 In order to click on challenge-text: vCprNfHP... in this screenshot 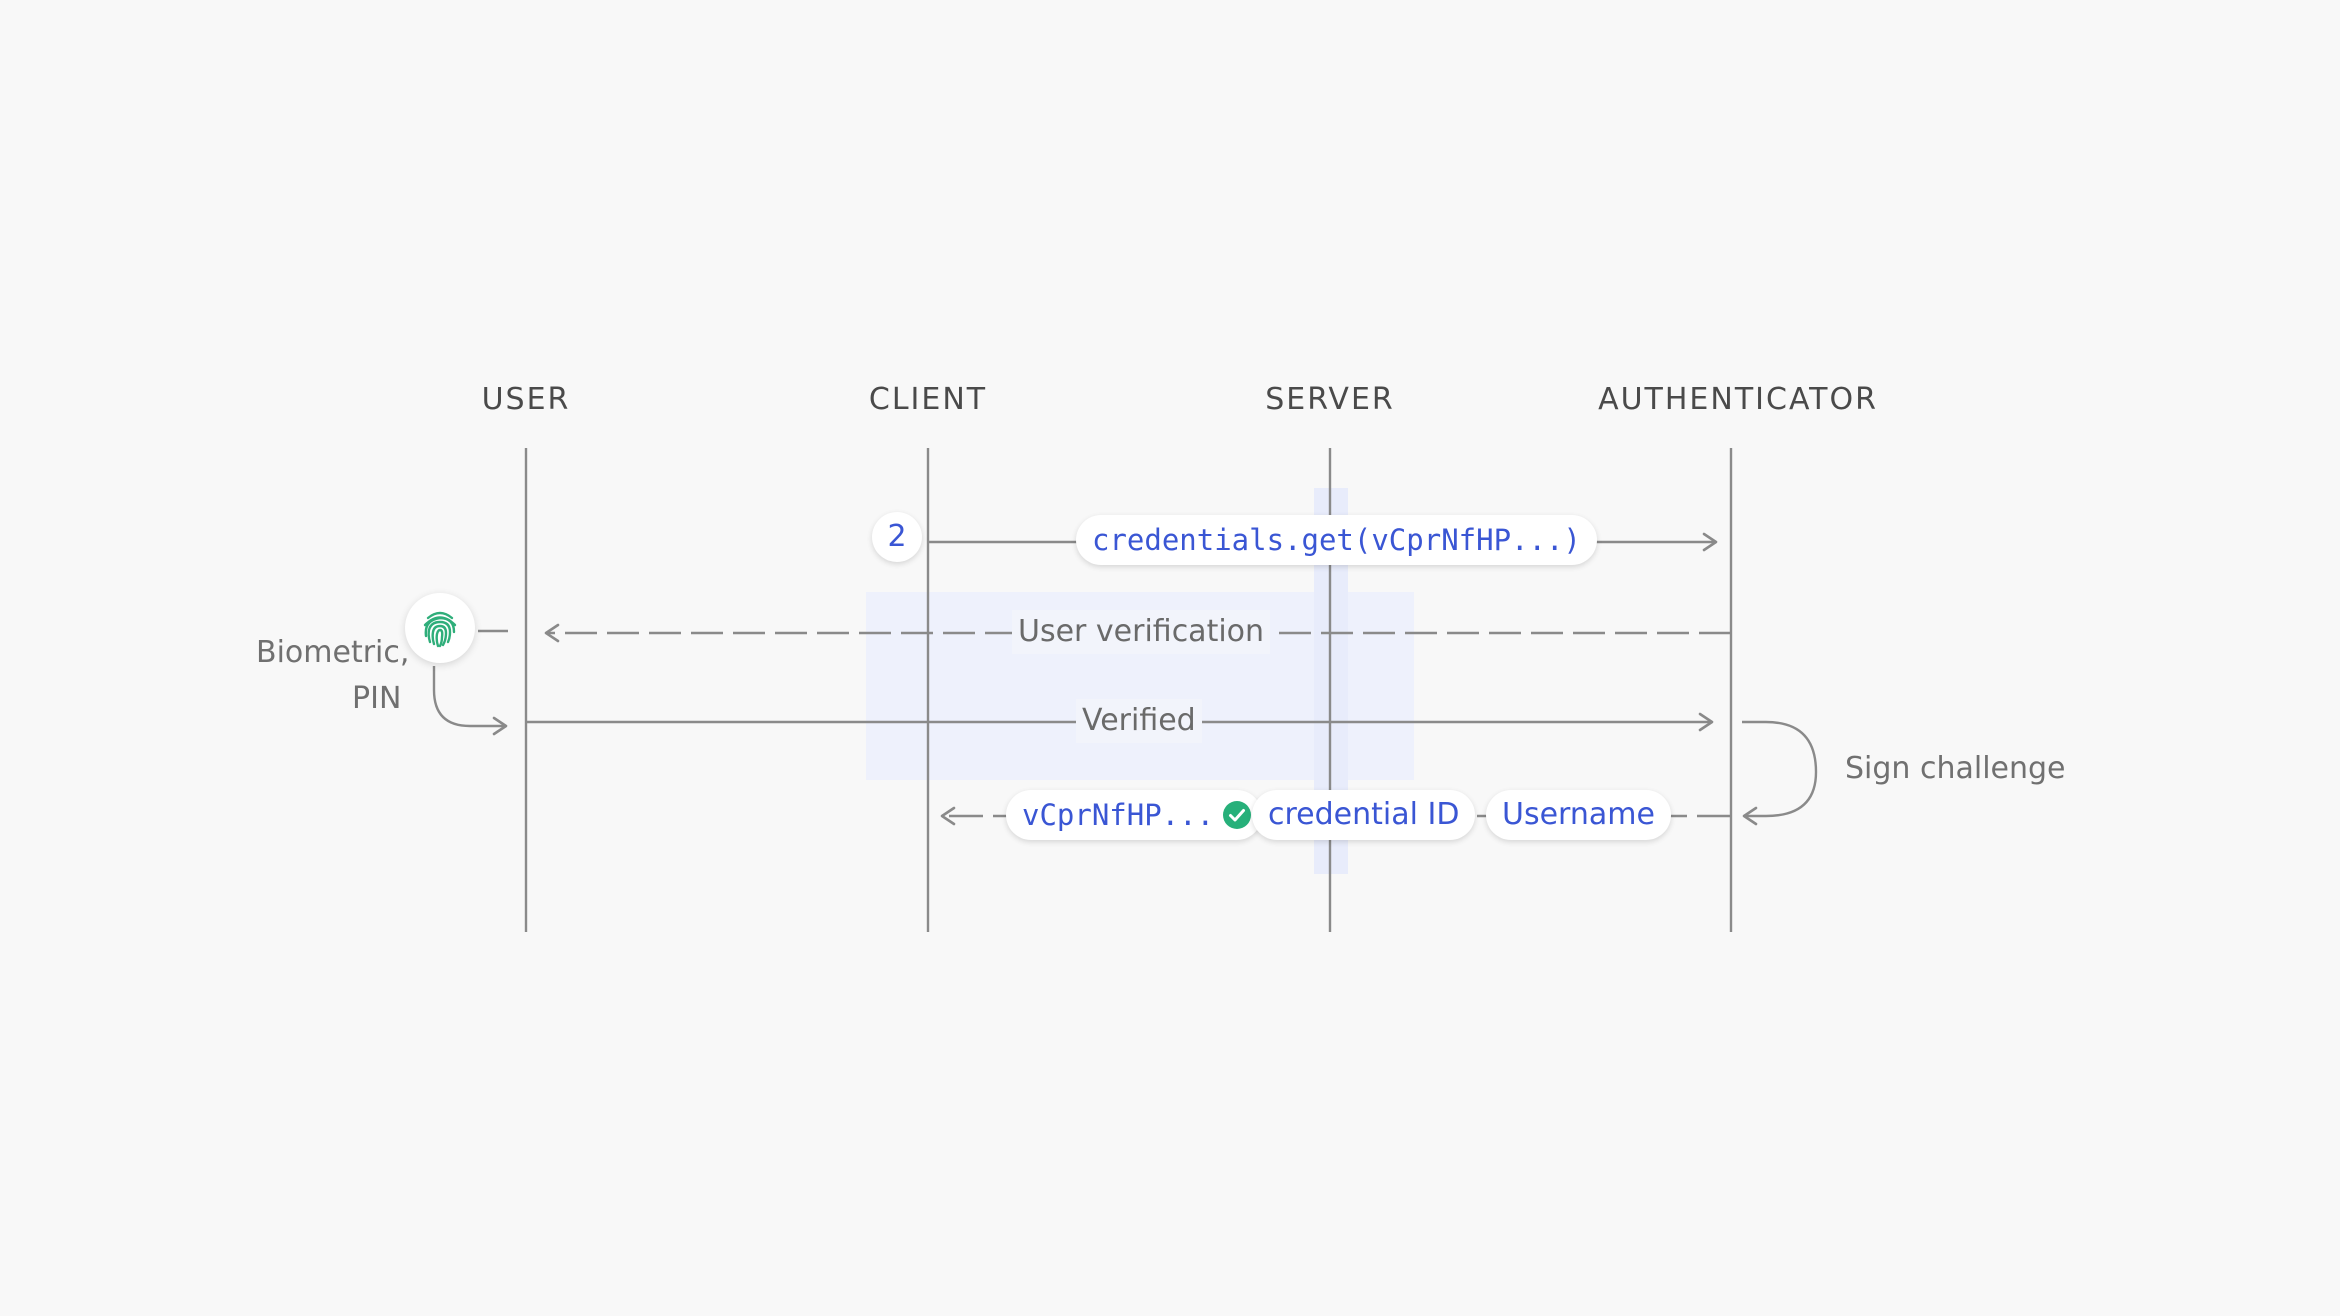, I will do `click(1118, 815)`.